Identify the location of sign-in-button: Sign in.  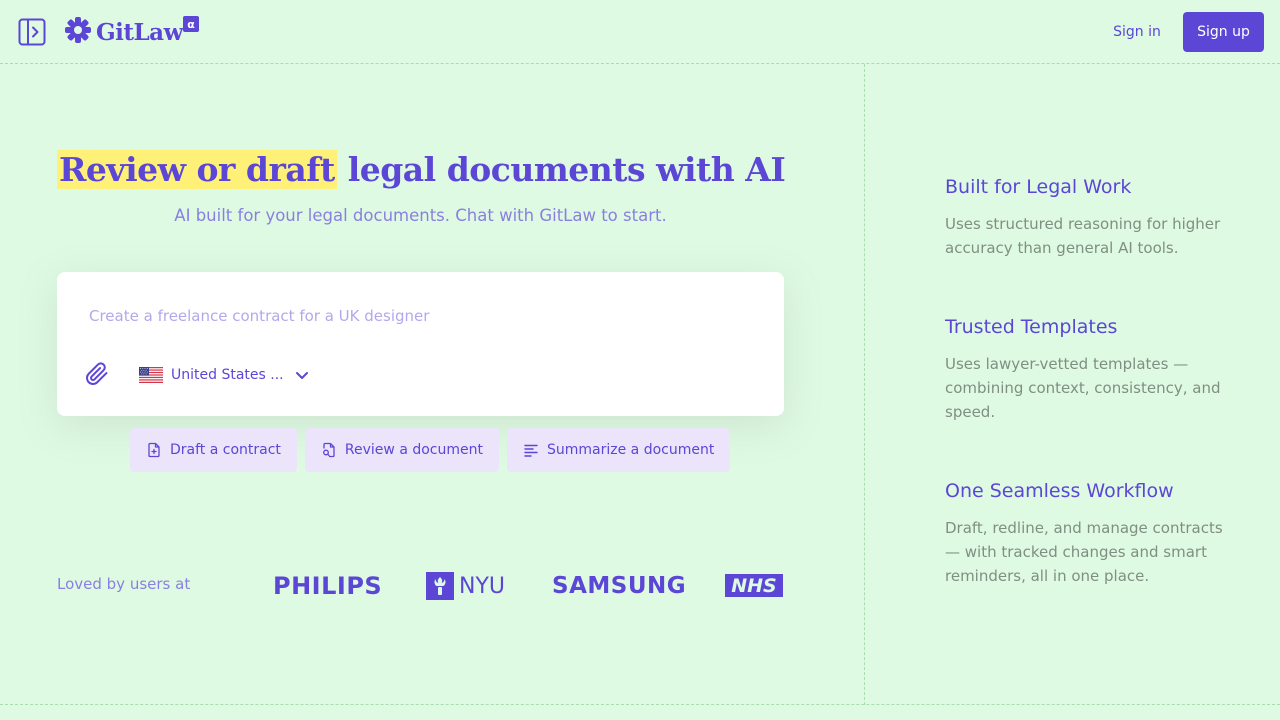
(1137, 32).